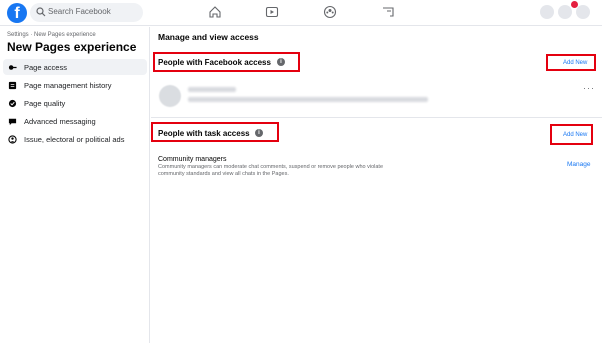 Image resolution: width=602 pixels, height=343 pixels. I want to click on sidebar-item-label: Issue, electoral or political ads, so click(74, 139).